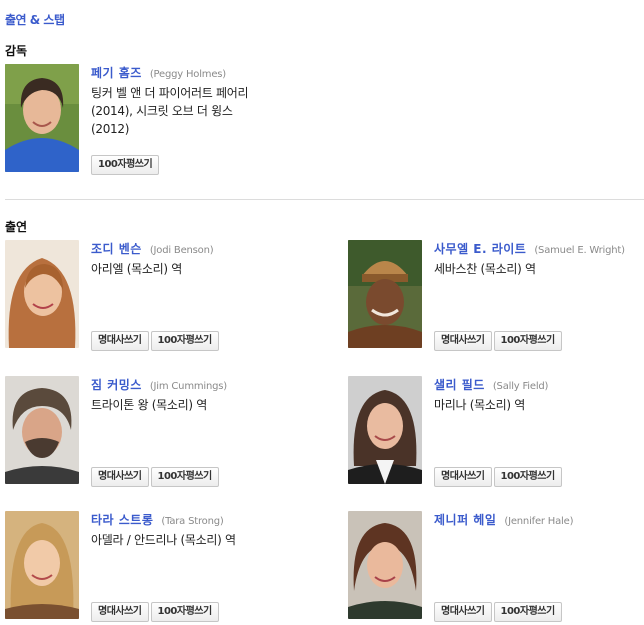  What do you see at coordinates (42, 118) in the screenshot?
I see `director-photo` at bounding box center [42, 118].